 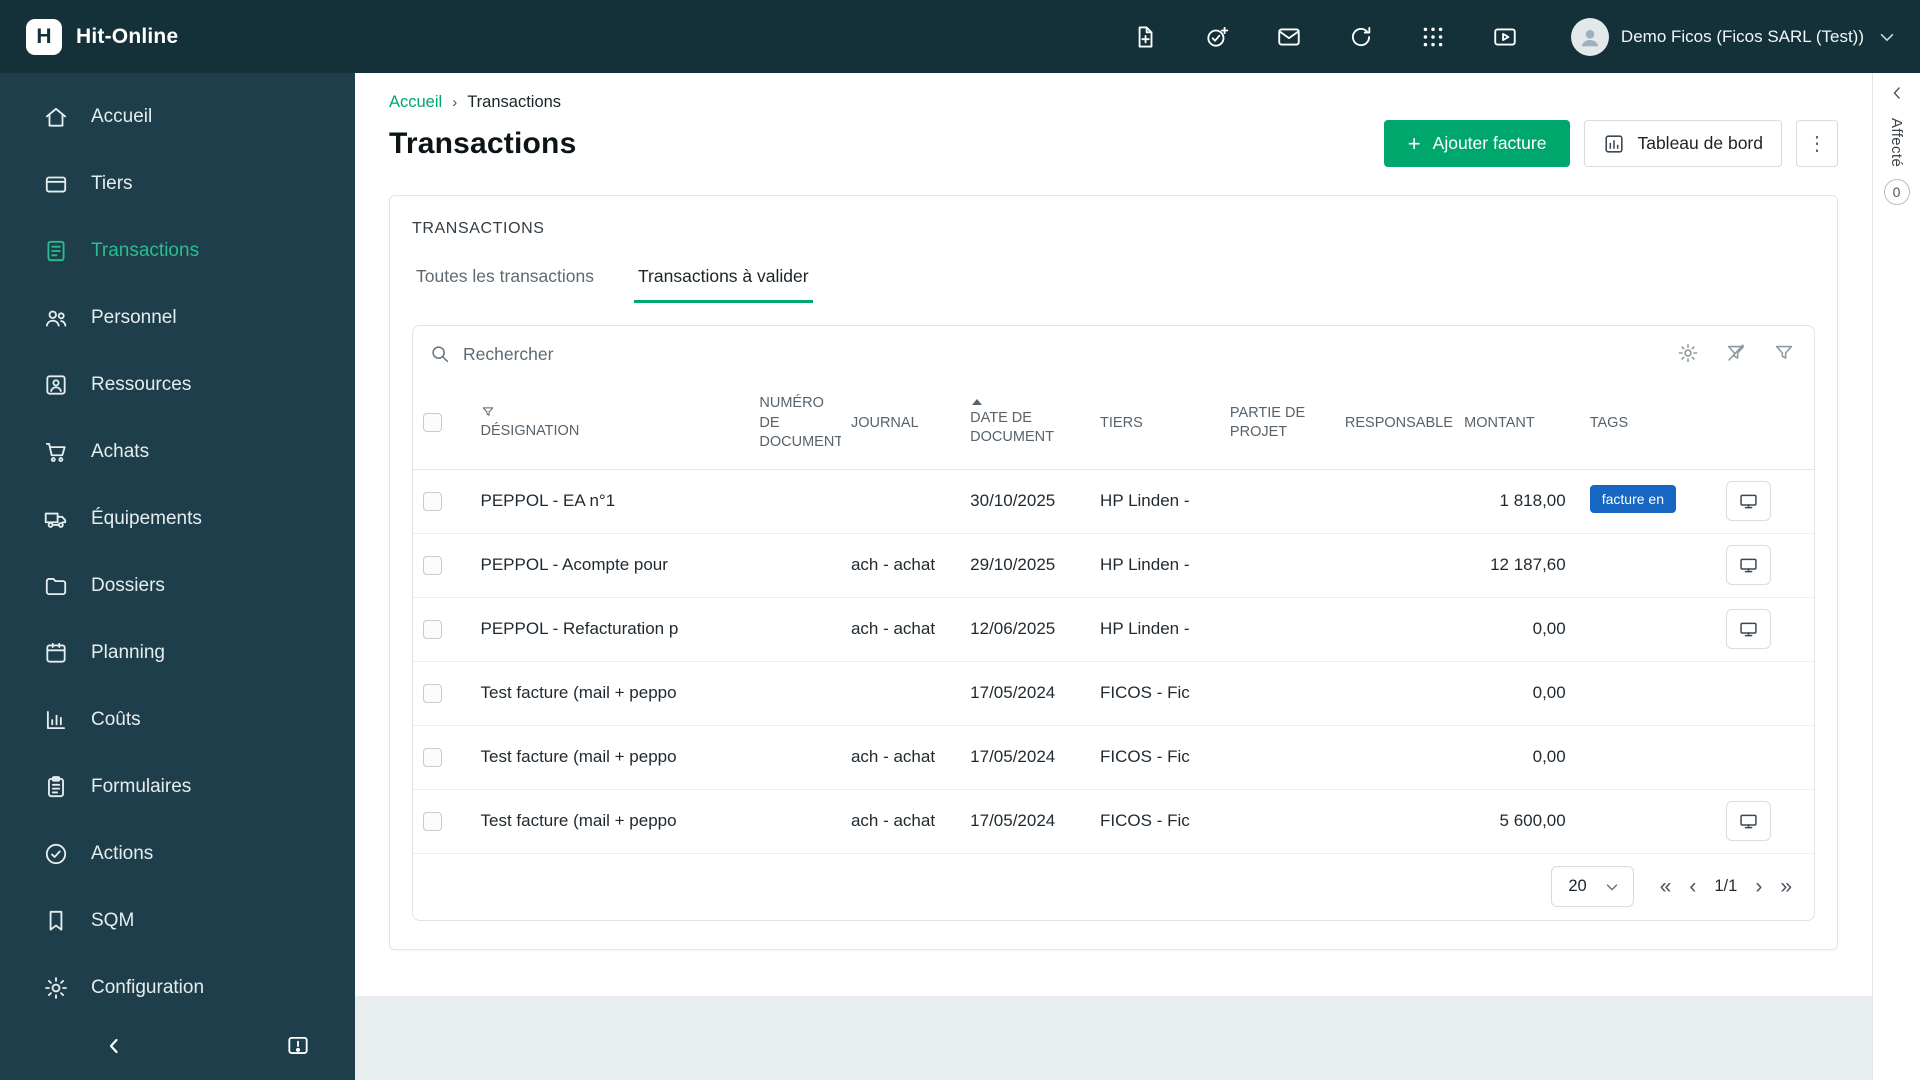 I want to click on first-page-button: «, so click(x=1666, y=886).